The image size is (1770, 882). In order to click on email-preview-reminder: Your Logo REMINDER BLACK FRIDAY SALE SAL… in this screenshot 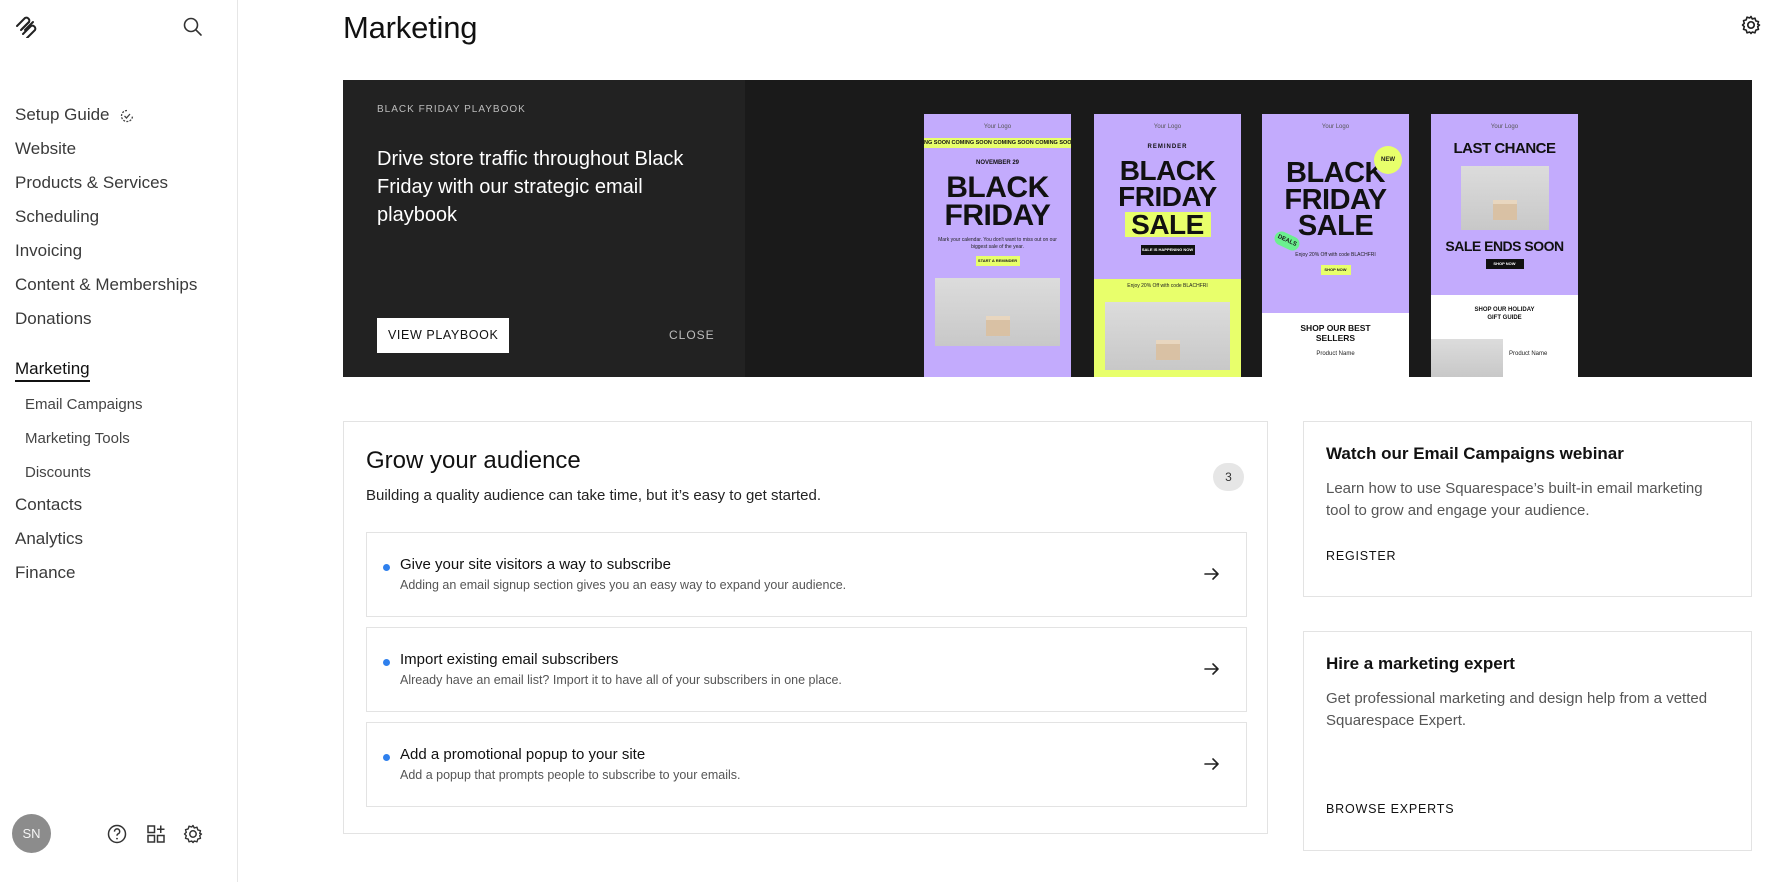, I will do `click(1167, 245)`.